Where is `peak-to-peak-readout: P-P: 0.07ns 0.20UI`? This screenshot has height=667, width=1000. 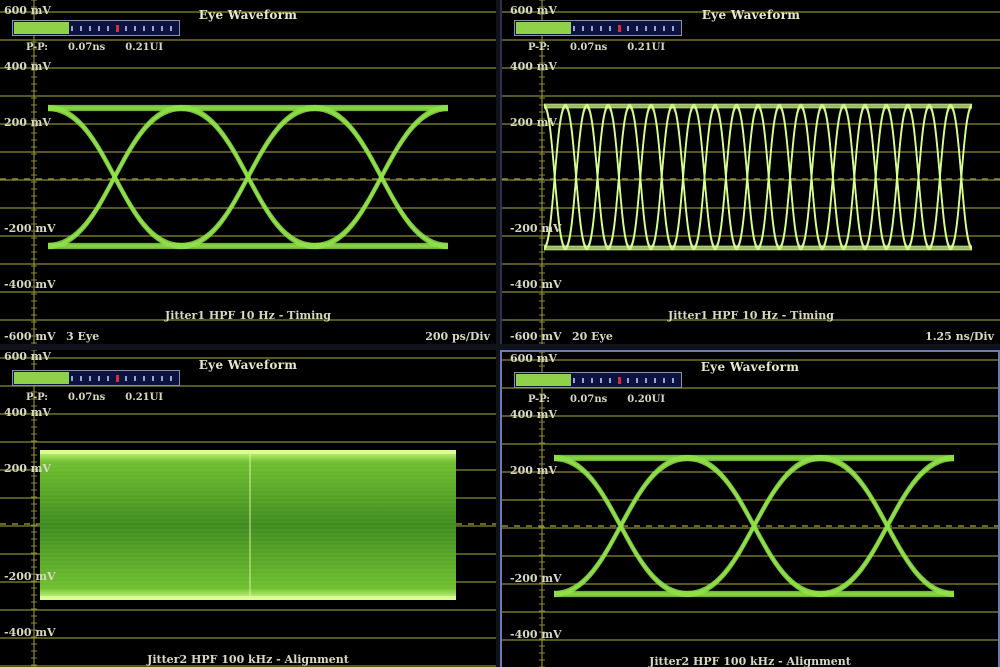 peak-to-peak-readout: P-P: 0.07ns 0.20UI is located at coordinates (606, 399).